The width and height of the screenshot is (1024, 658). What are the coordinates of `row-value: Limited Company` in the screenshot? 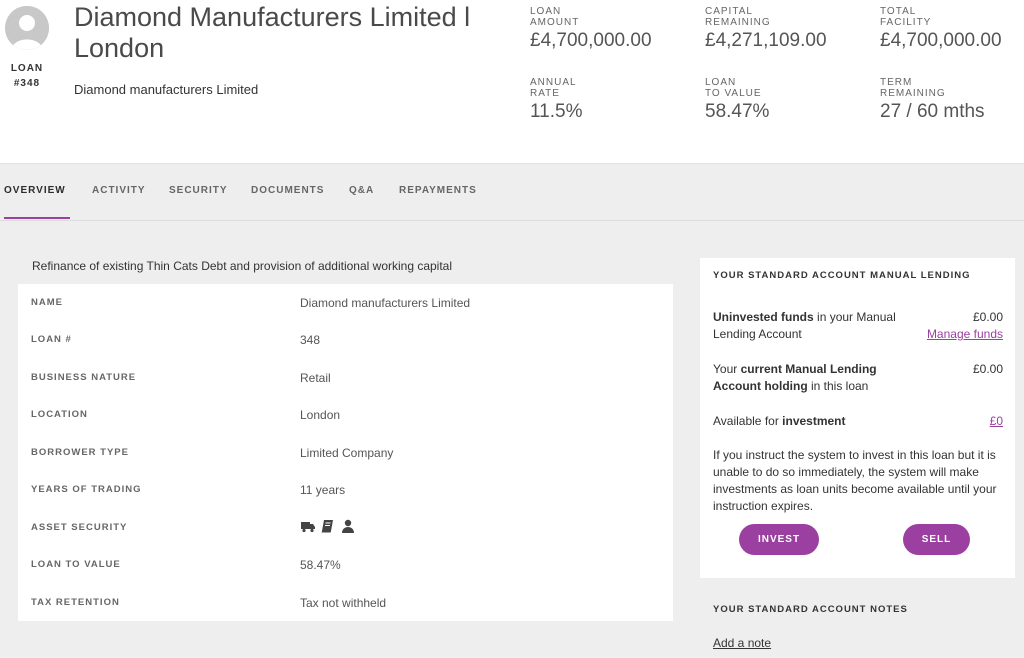 It's located at (347, 453).